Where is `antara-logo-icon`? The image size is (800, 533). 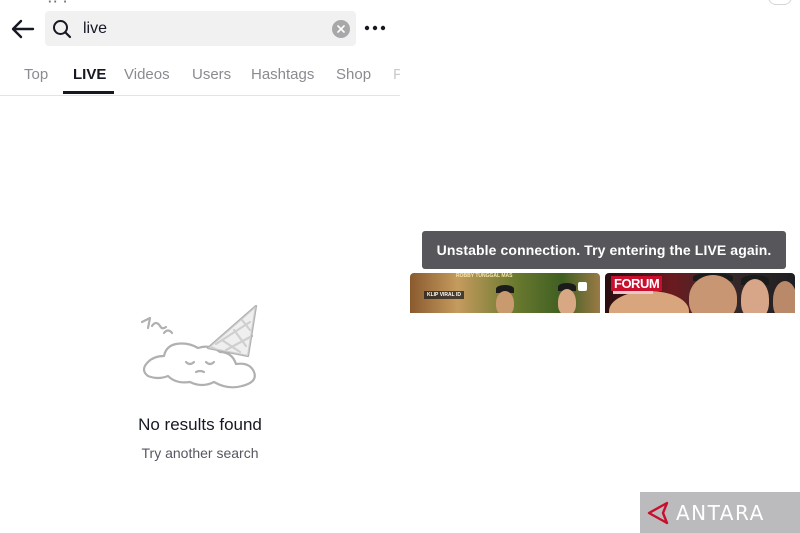
antara-logo-icon is located at coordinates (658, 512).